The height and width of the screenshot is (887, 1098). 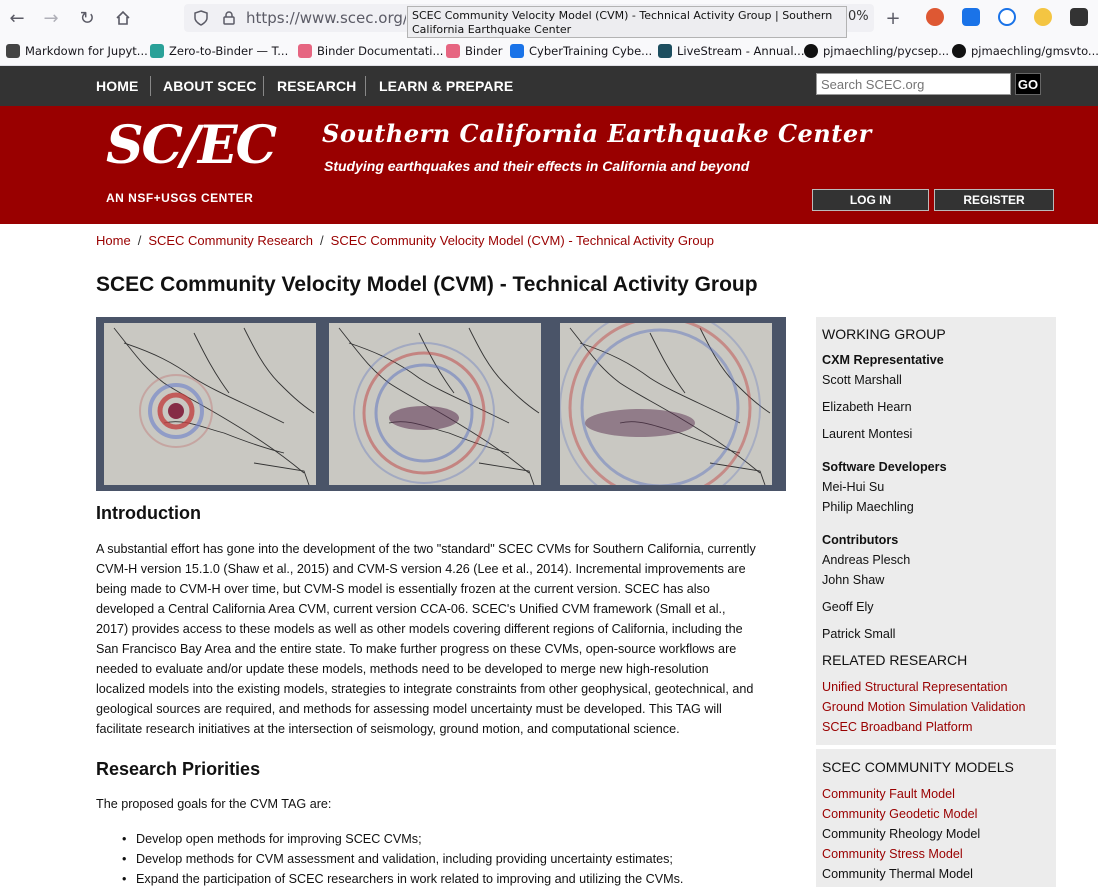 What do you see at coordinates (474, 51) in the screenshot?
I see `bookmark-item: Binder` at bounding box center [474, 51].